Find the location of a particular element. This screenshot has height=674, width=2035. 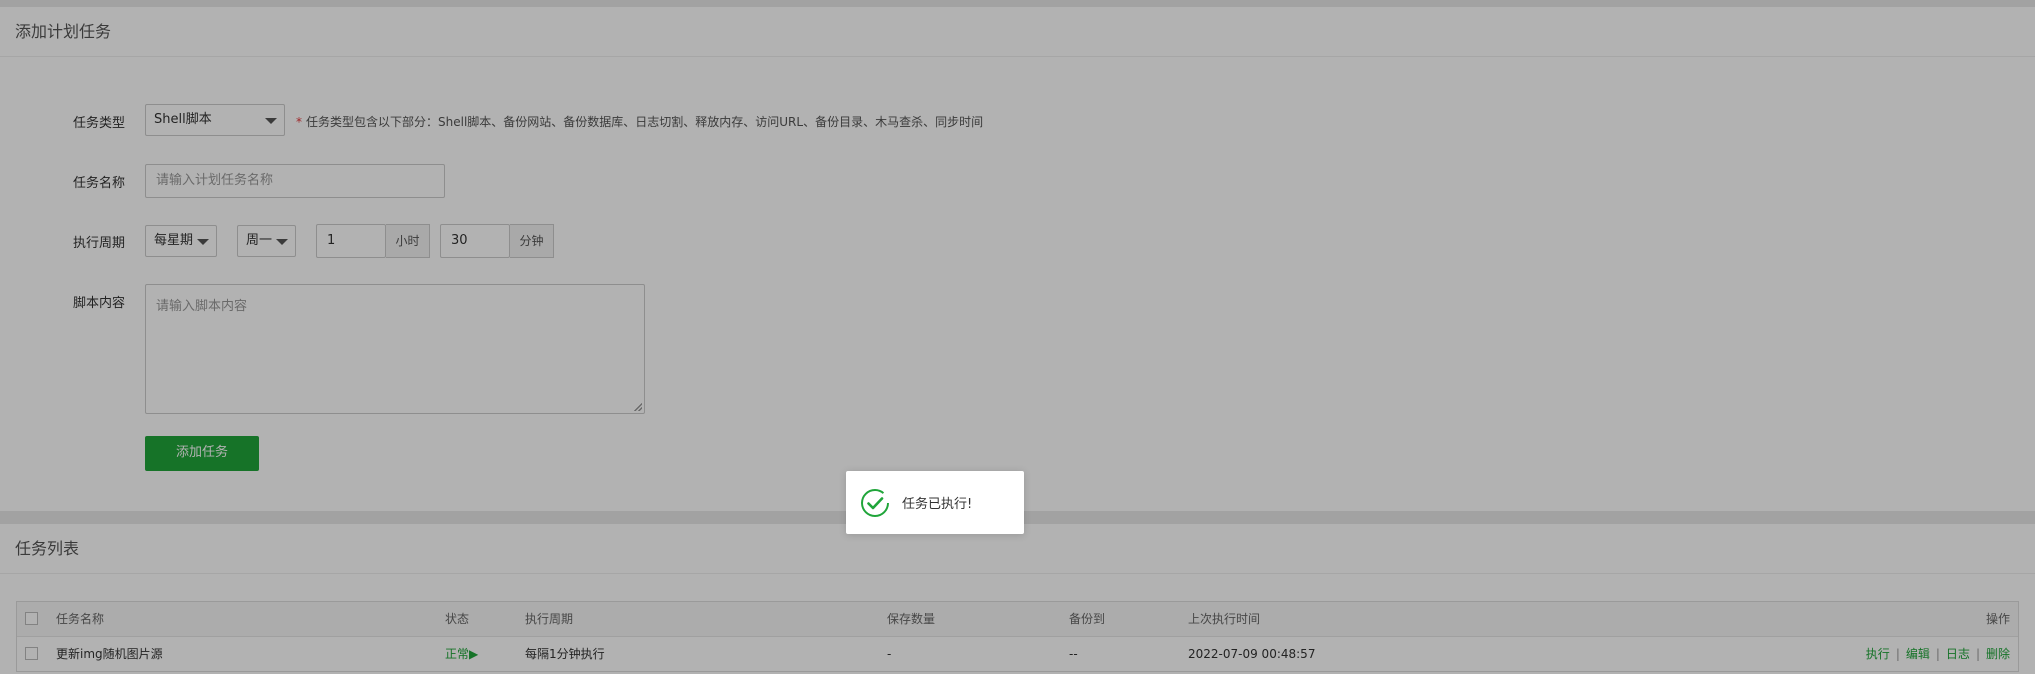

check-circle-icon is located at coordinates (875, 503).